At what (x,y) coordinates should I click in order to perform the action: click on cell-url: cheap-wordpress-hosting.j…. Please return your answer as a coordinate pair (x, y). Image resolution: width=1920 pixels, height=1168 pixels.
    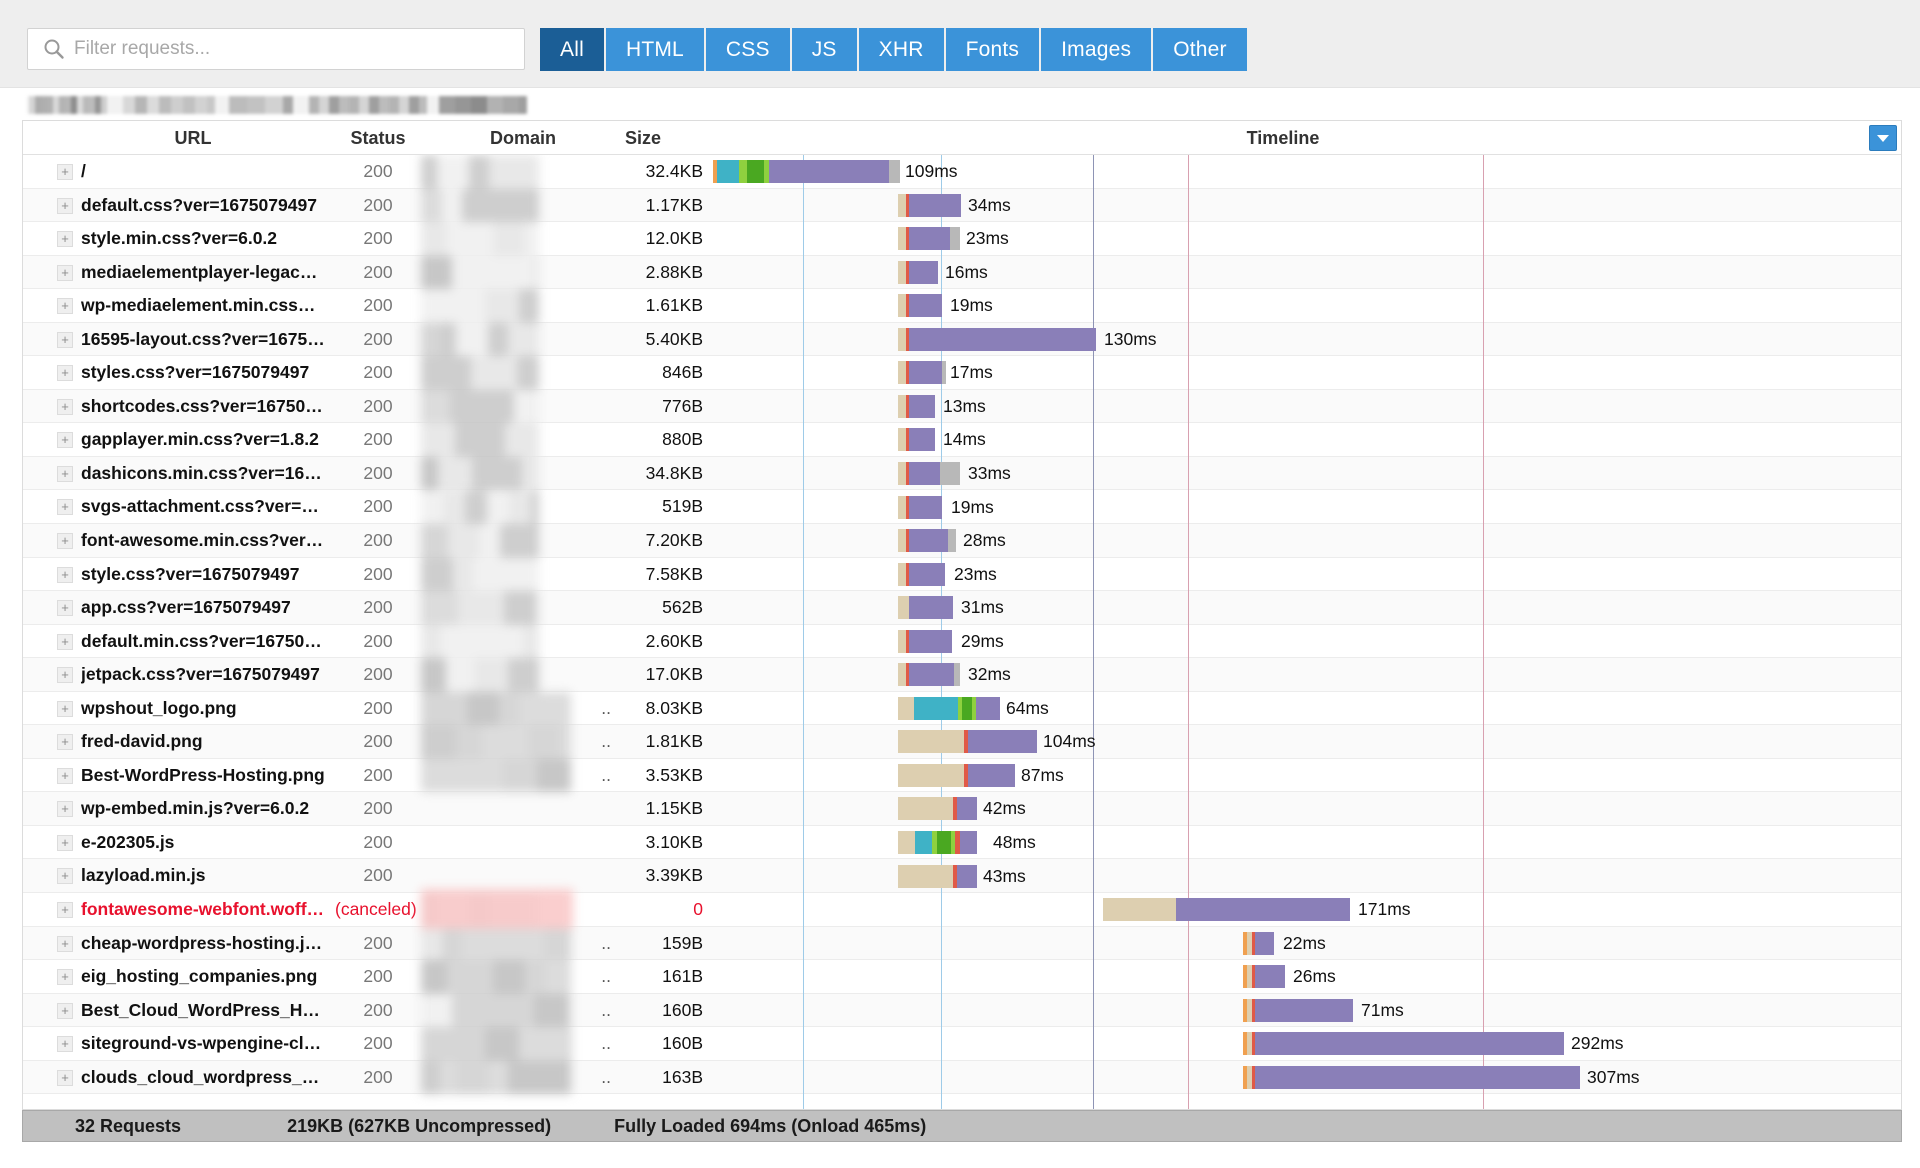
    Looking at the image, I should click on (201, 944).